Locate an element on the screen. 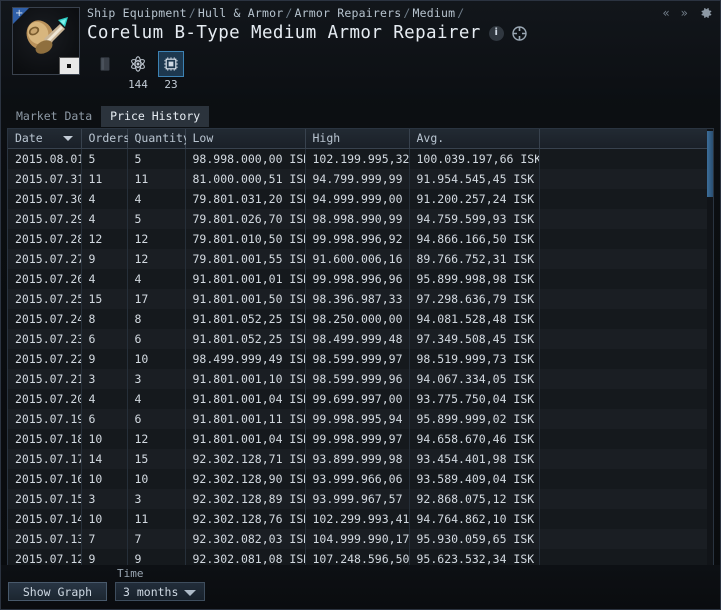 This screenshot has height=610, width=721. time-label: Time is located at coordinates (130, 573).